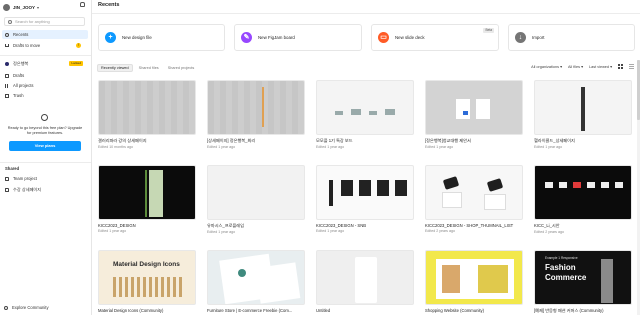 This screenshot has height=315, width=640. Describe the element at coordinates (435, 37) in the screenshot. I see `new-slide-deck-button: ▭ New slide deck Beta` at that location.